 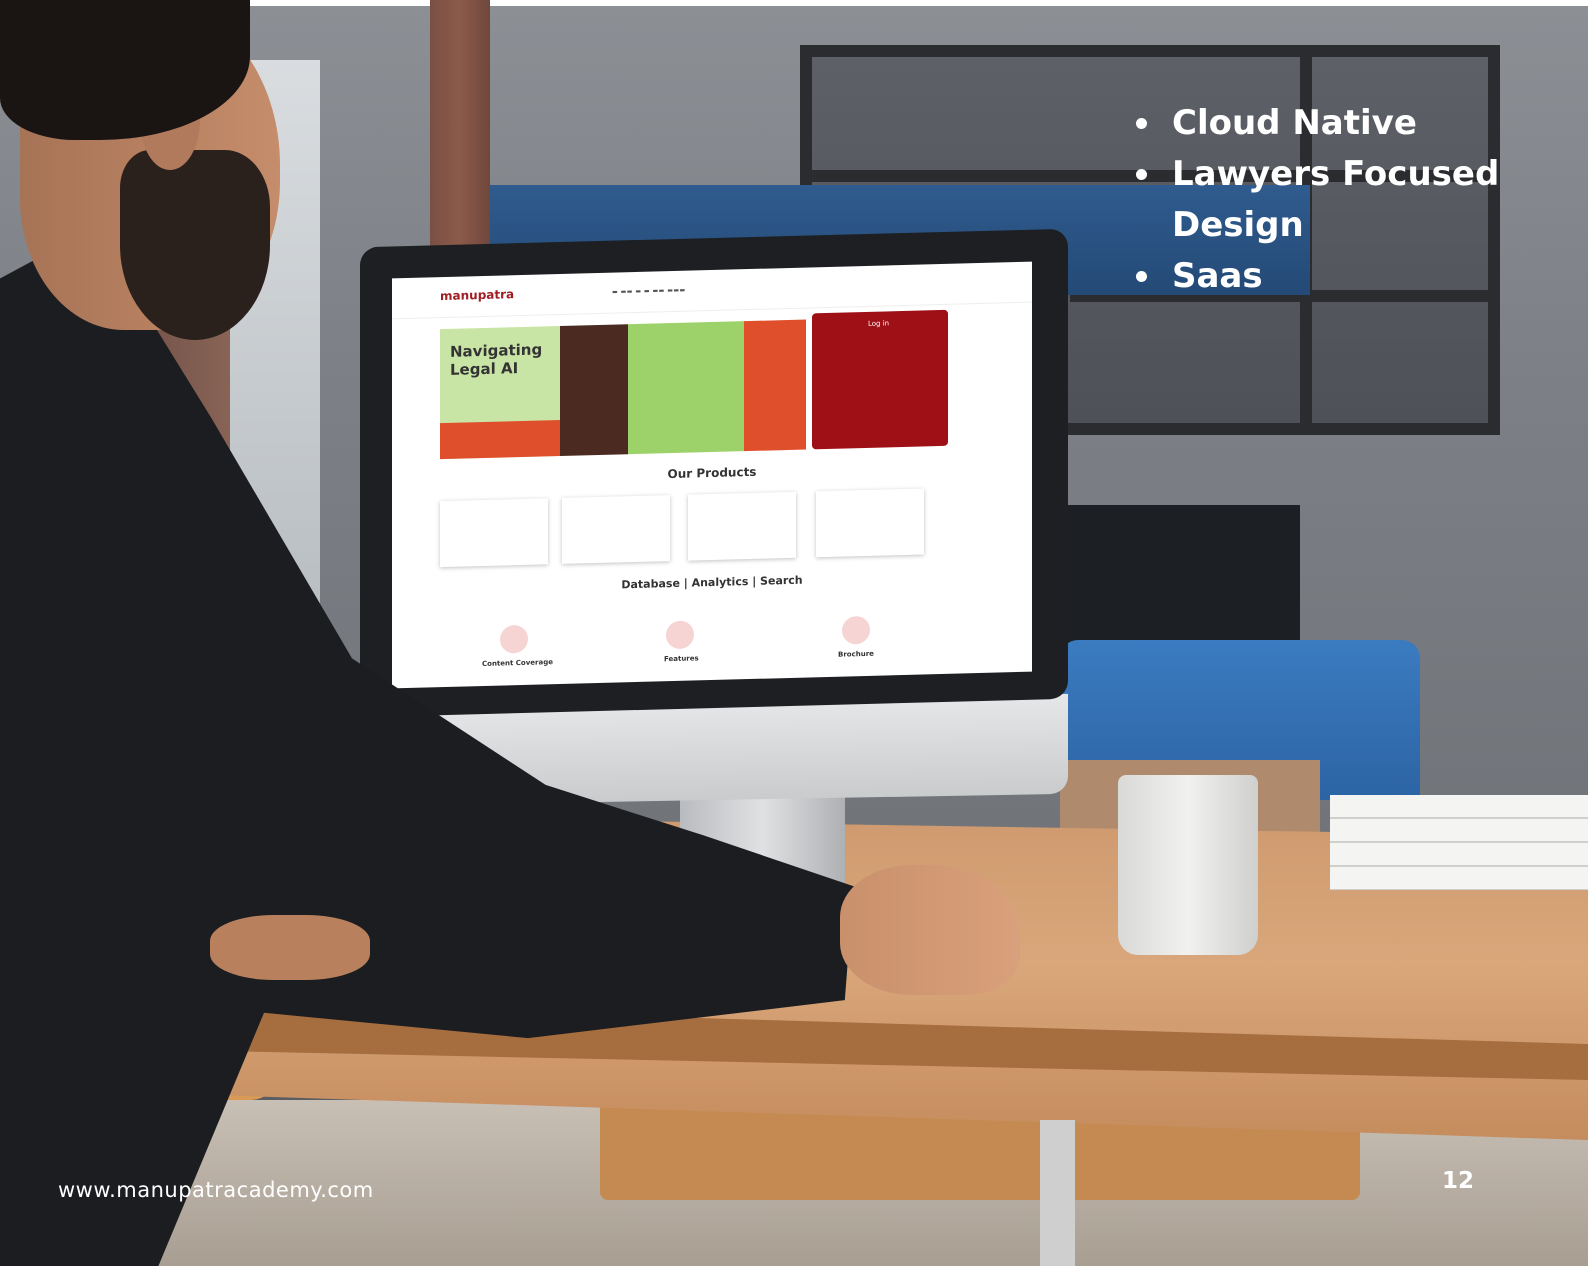 I want to click on login-box: Log in, so click(x=880, y=379).